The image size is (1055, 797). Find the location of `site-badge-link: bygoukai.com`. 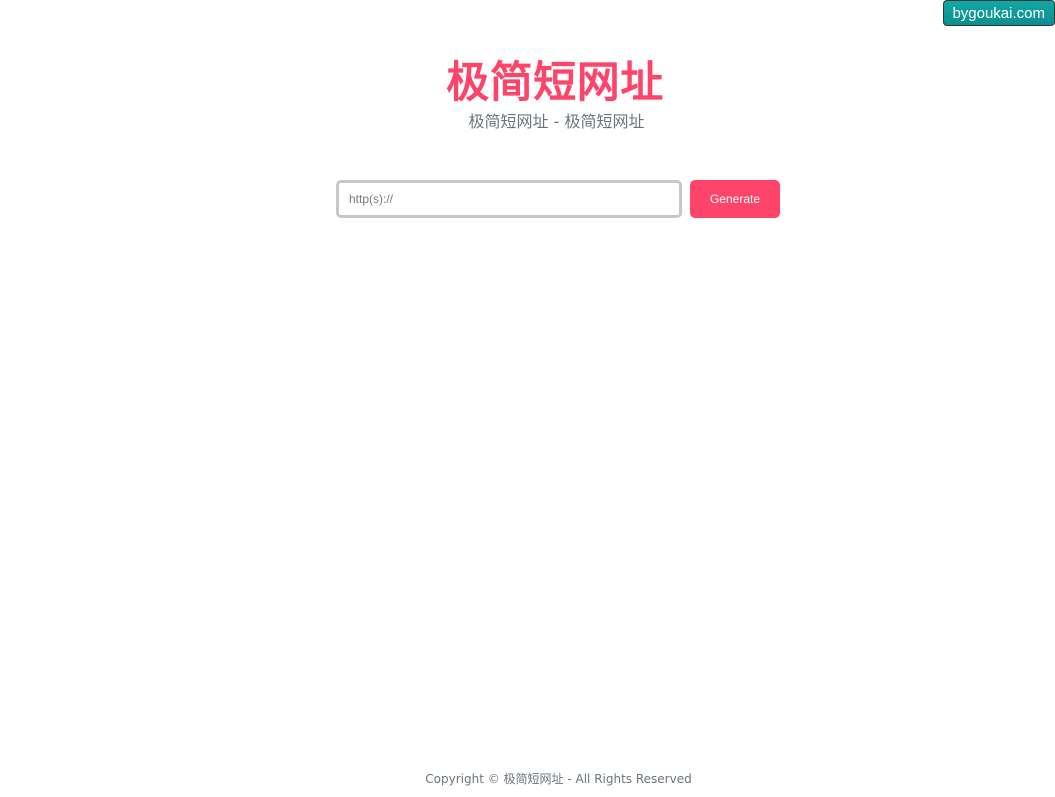

site-badge-link: bygoukai.com is located at coordinates (999, 13).